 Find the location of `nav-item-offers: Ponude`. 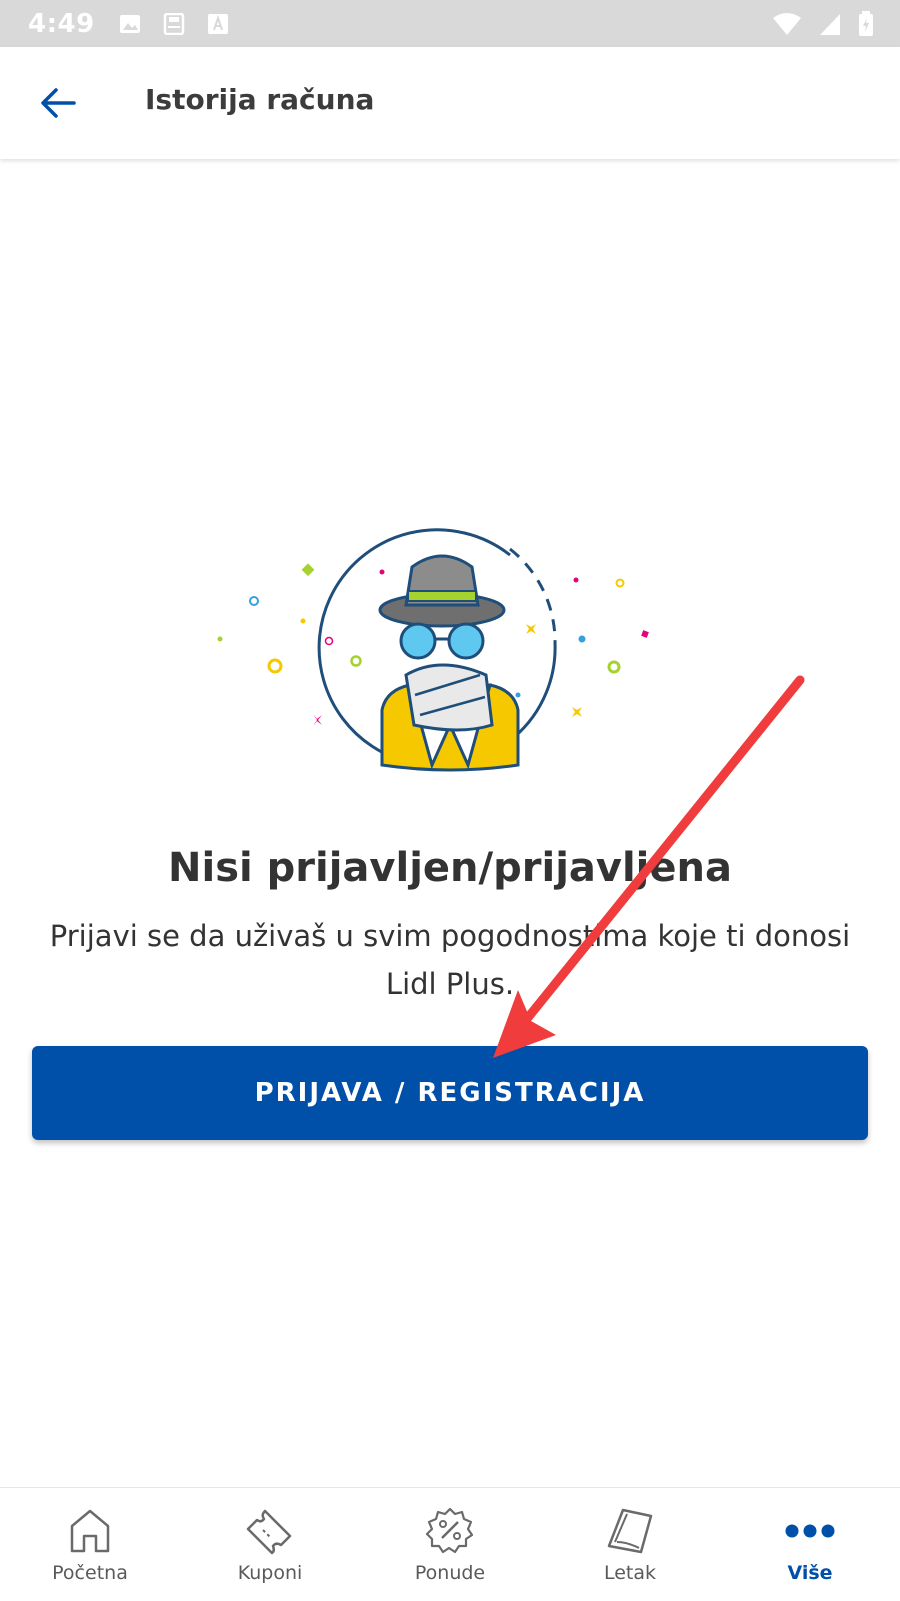

nav-item-offers: Ponude is located at coordinates (450, 1544).